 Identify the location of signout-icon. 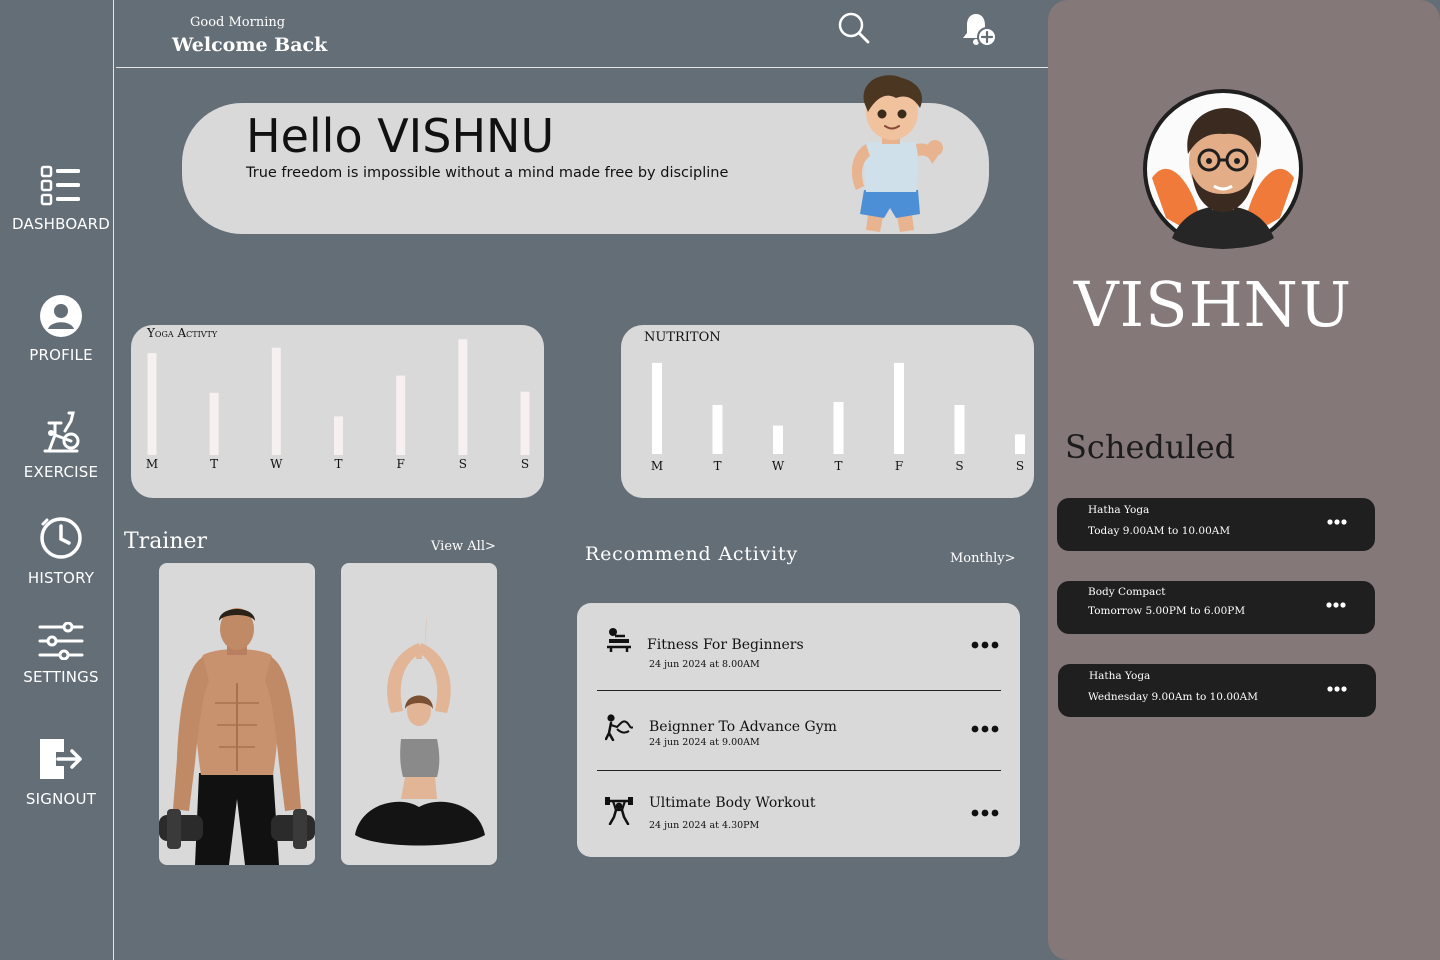
(61, 759).